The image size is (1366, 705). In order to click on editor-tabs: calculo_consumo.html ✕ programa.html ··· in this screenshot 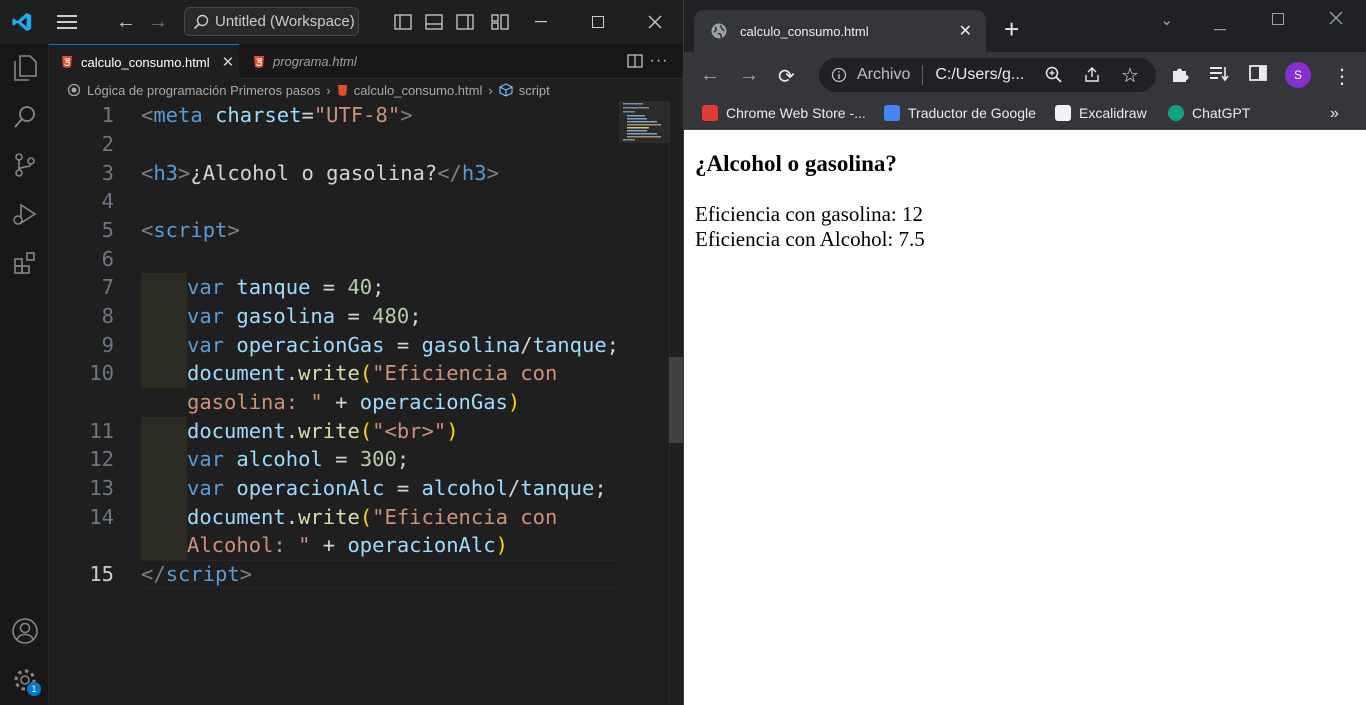, I will do `click(366, 61)`.